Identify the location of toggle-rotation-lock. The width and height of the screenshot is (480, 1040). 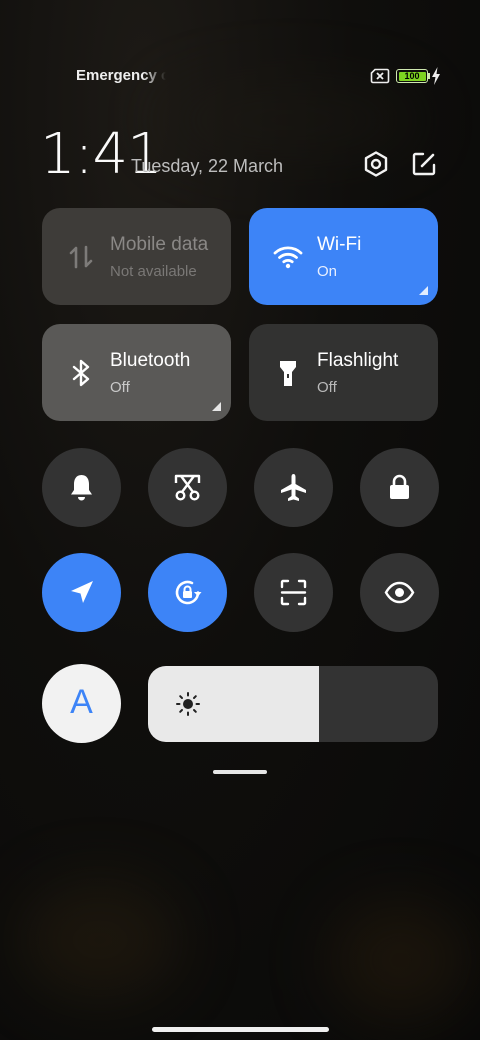
(187, 592).